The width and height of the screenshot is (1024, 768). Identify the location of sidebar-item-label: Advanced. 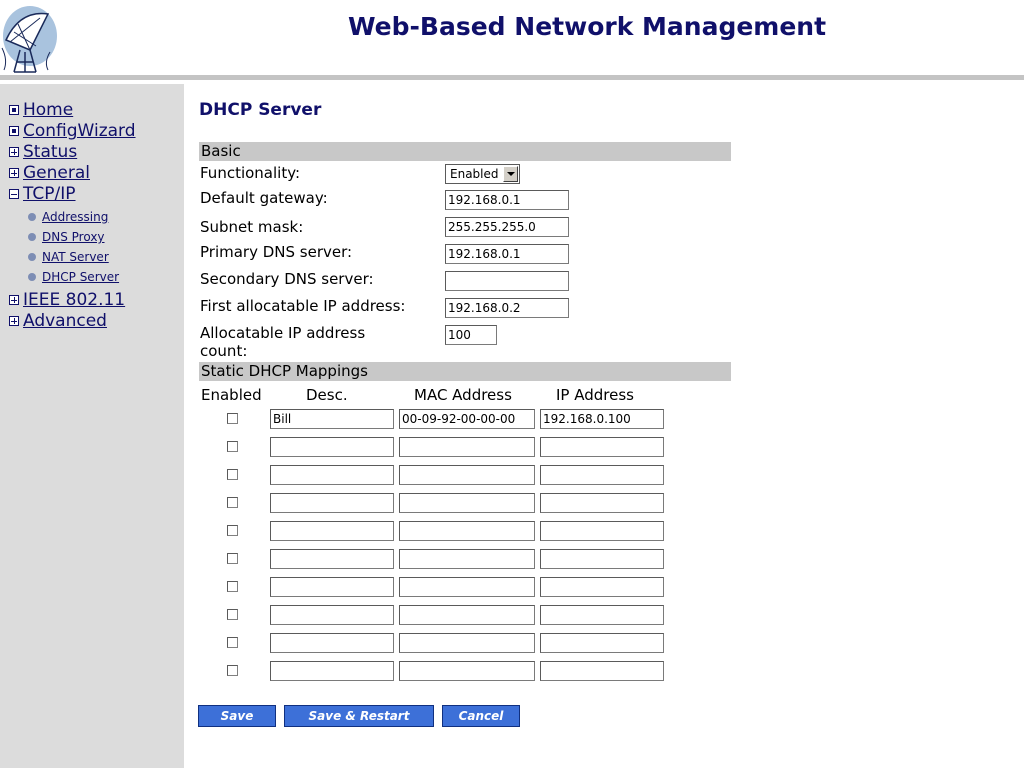
(65, 321).